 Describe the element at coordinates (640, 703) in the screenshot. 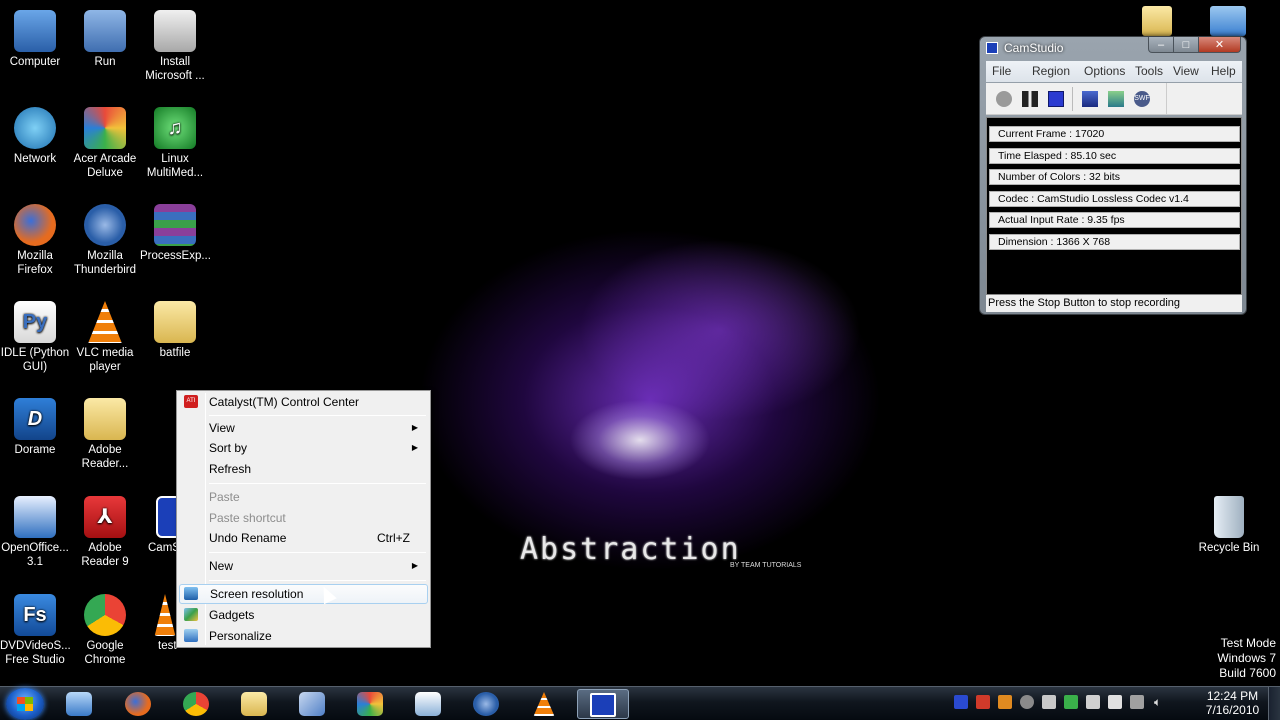

I see `taskbar: 🔈︎ 12:24 PM 7/16/2010` at that location.